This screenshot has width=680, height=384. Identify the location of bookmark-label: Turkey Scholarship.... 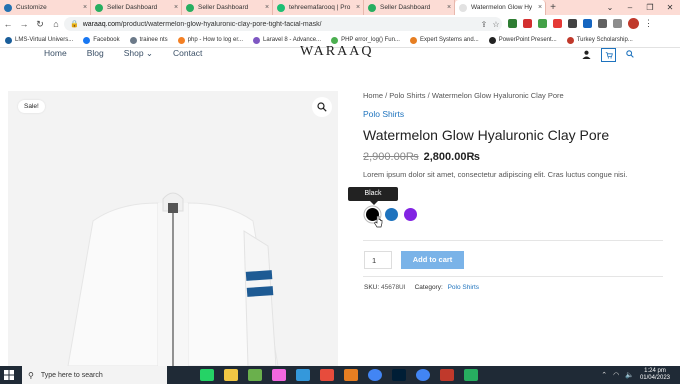
(604, 40).